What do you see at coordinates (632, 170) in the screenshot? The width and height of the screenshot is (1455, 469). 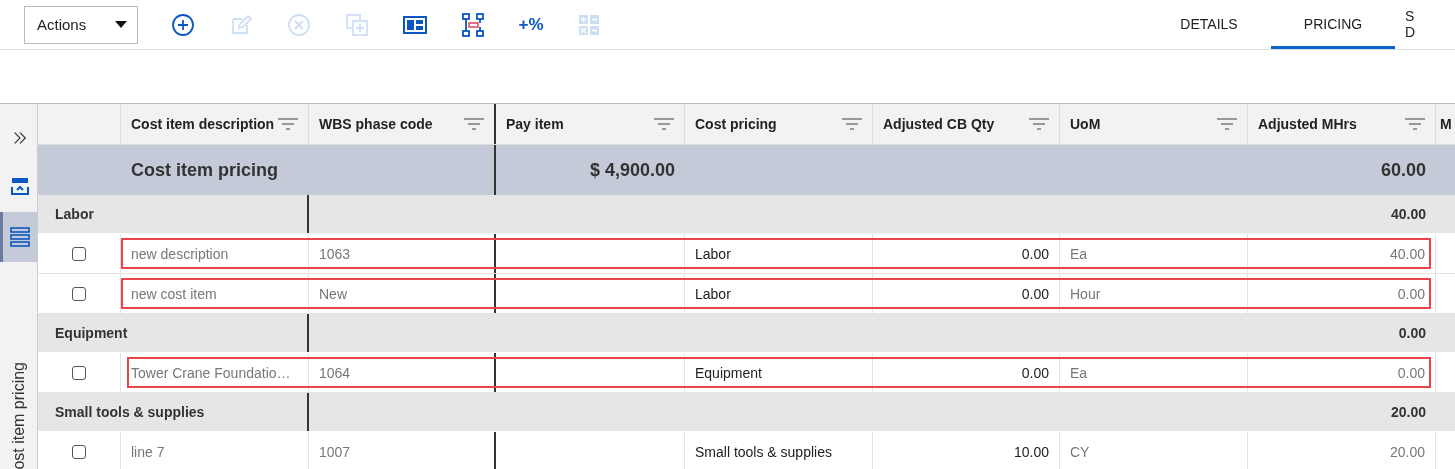 I see `summary-total: $ 4,900.00` at bounding box center [632, 170].